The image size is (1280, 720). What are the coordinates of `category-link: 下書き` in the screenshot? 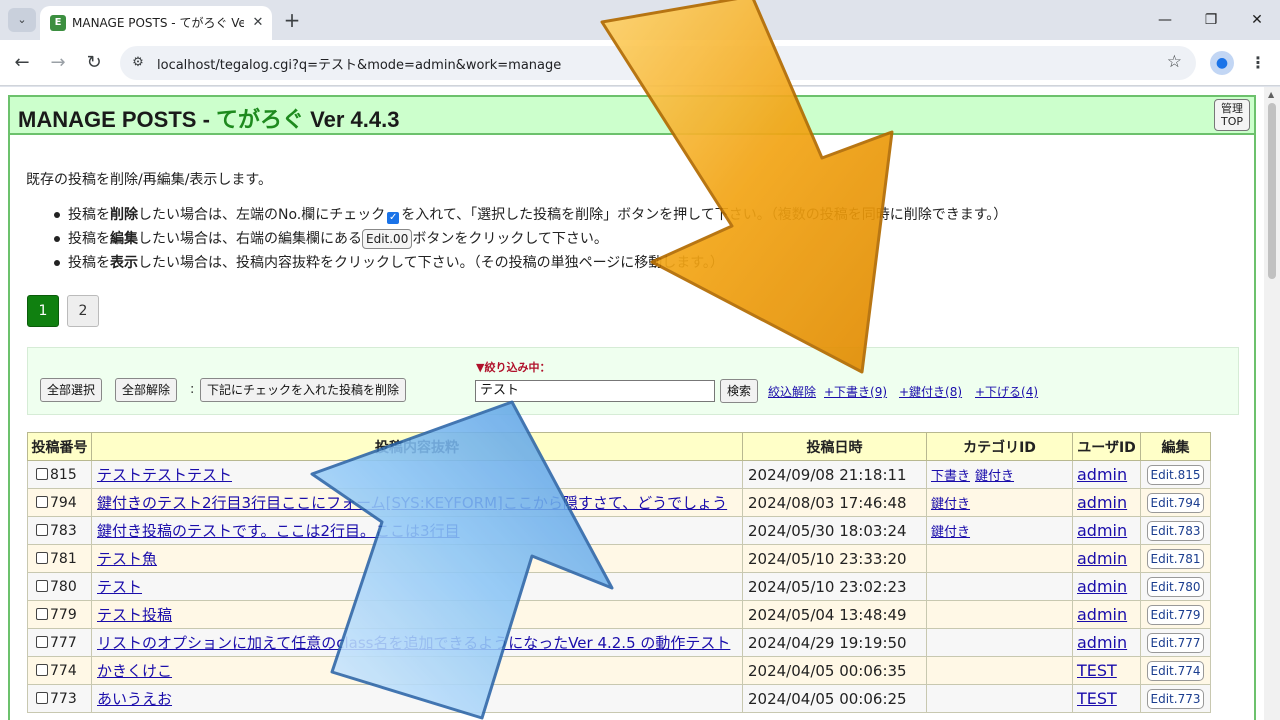 It's located at (950, 476).